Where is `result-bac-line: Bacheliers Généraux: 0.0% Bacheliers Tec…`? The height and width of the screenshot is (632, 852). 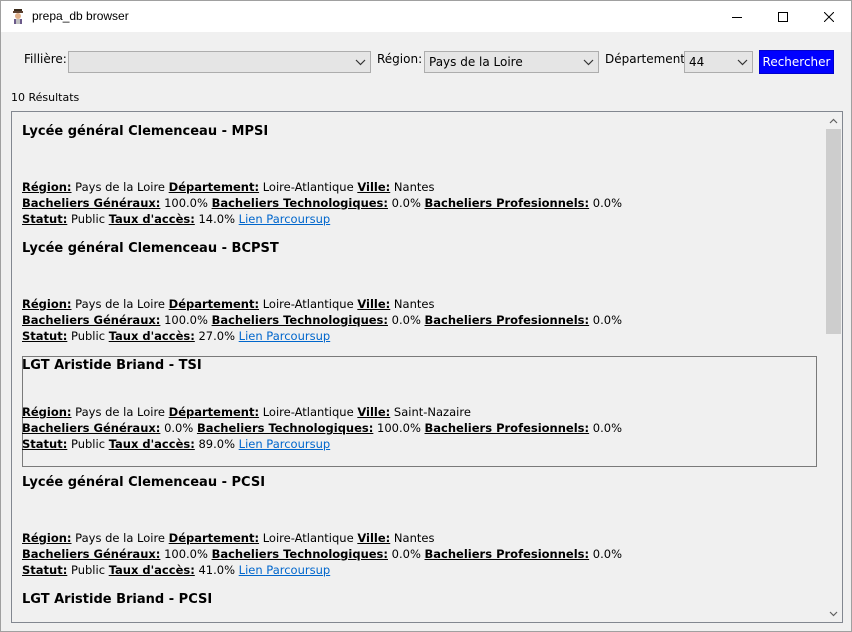
result-bac-line: Bacheliers Généraux: 0.0% Bacheliers Tec… is located at coordinates (322, 428).